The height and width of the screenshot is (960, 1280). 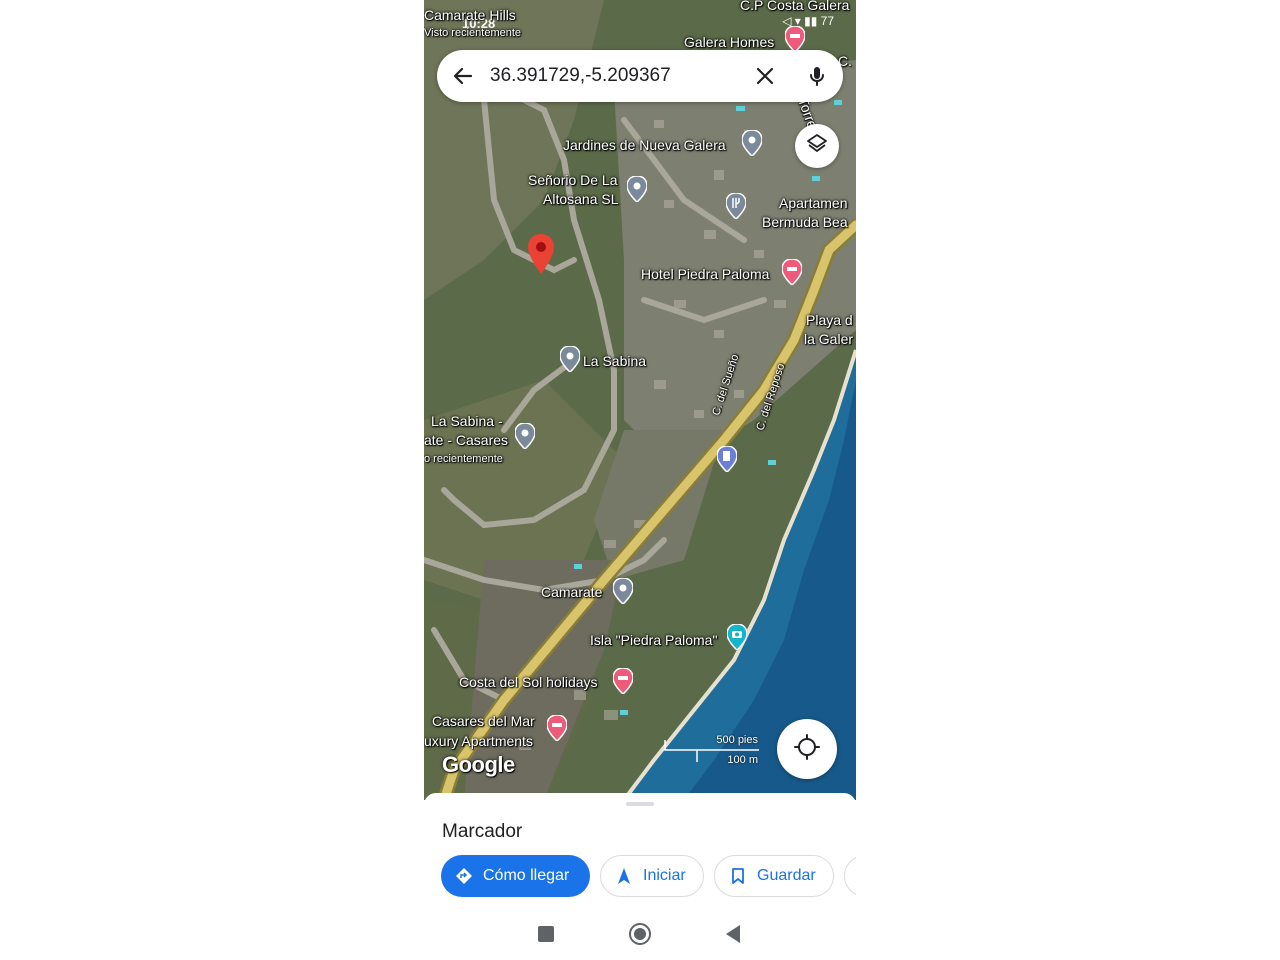 What do you see at coordinates (653, 640) in the screenshot?
I see `label-isla-piedra-paloma: Isla "Piedra Paloma"` at bounding box center [653, 640].